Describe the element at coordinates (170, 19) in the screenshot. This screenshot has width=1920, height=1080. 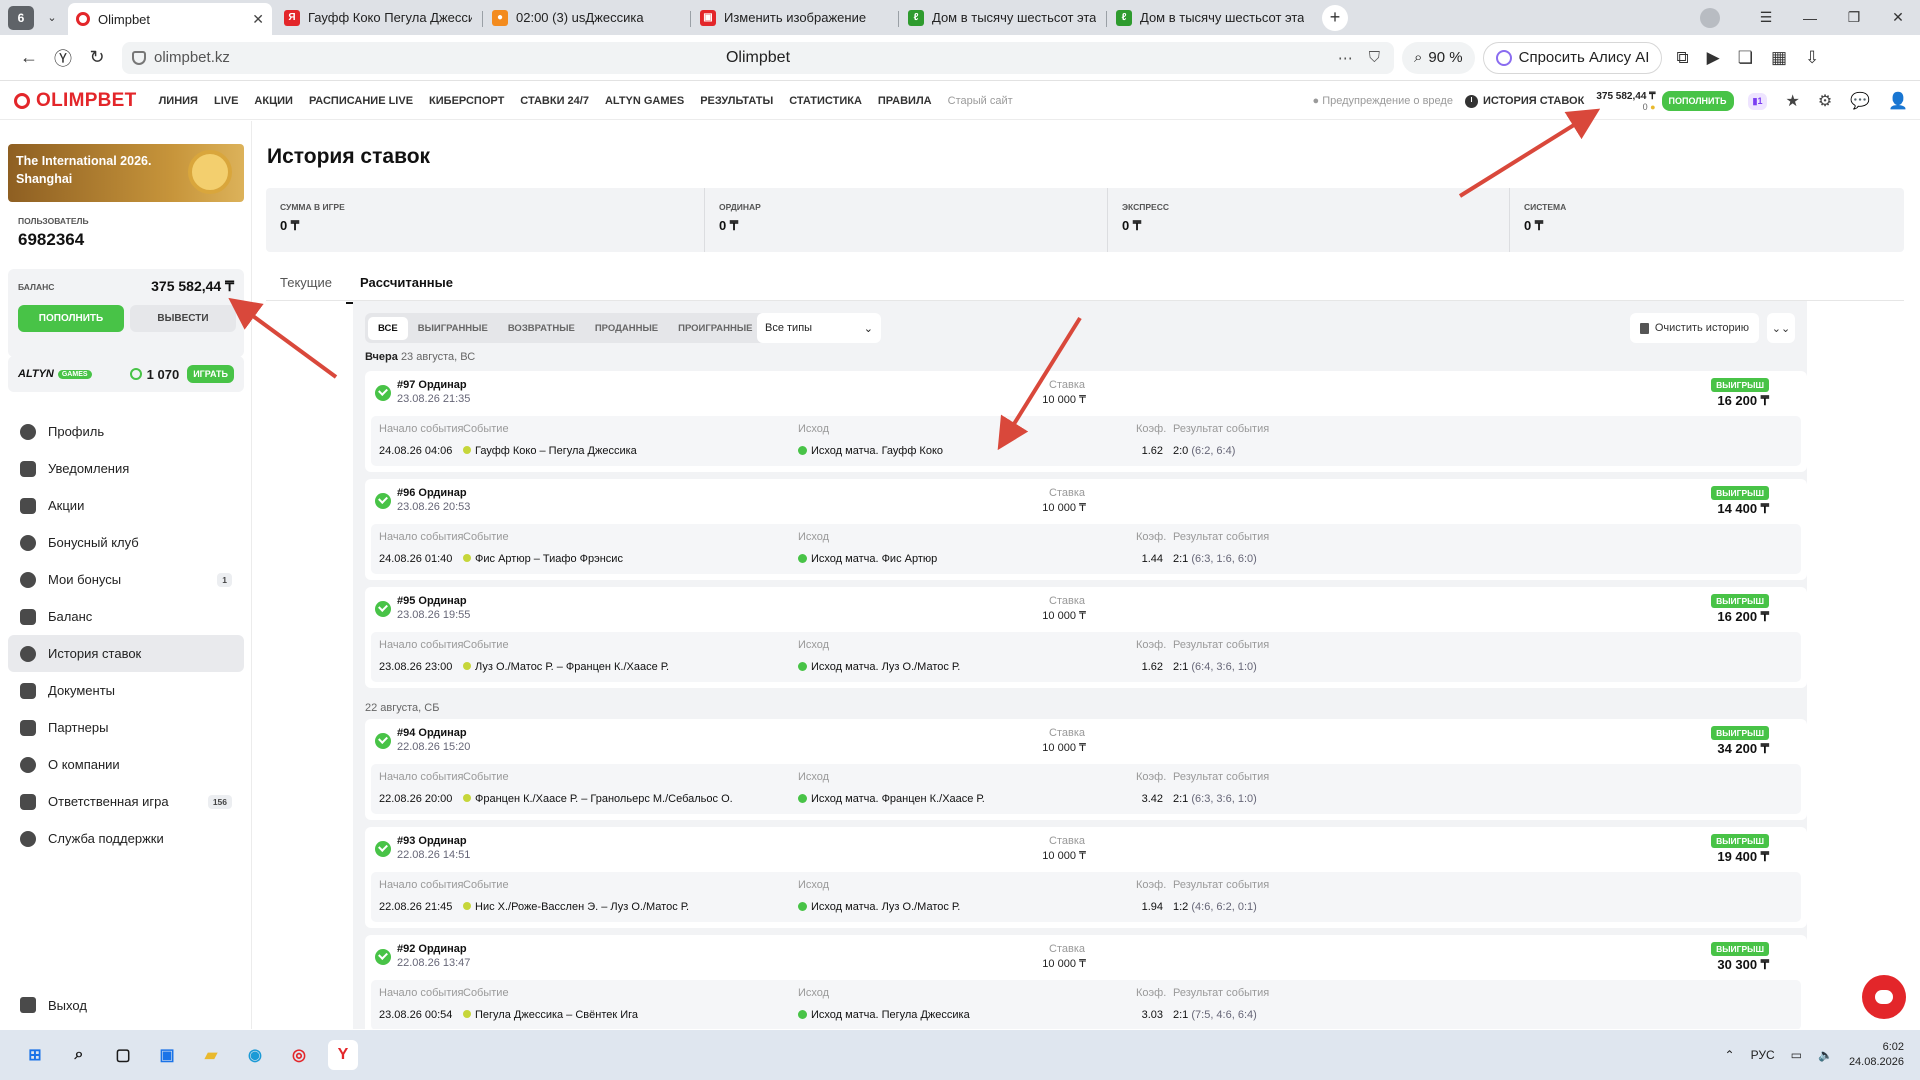
I see `browser-tab: Olimpbet ✕` at that location.